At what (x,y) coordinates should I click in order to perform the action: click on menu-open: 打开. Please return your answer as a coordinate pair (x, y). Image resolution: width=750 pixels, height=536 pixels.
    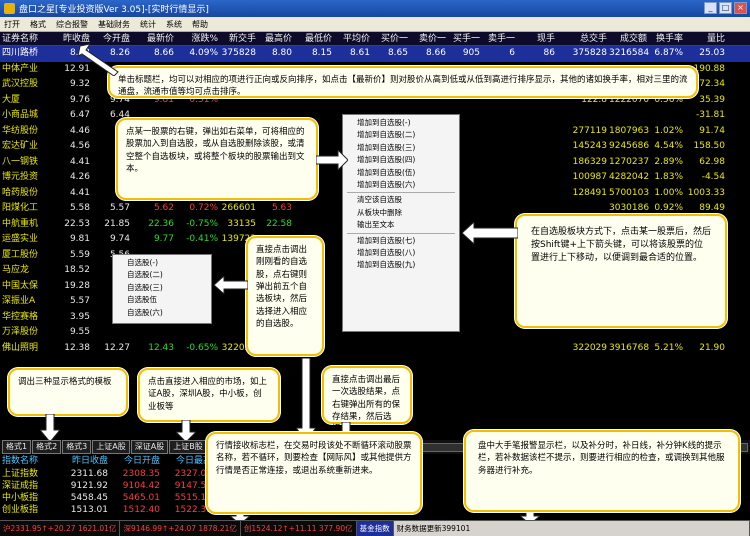
    Looking at the image, I should click on (12, 24).